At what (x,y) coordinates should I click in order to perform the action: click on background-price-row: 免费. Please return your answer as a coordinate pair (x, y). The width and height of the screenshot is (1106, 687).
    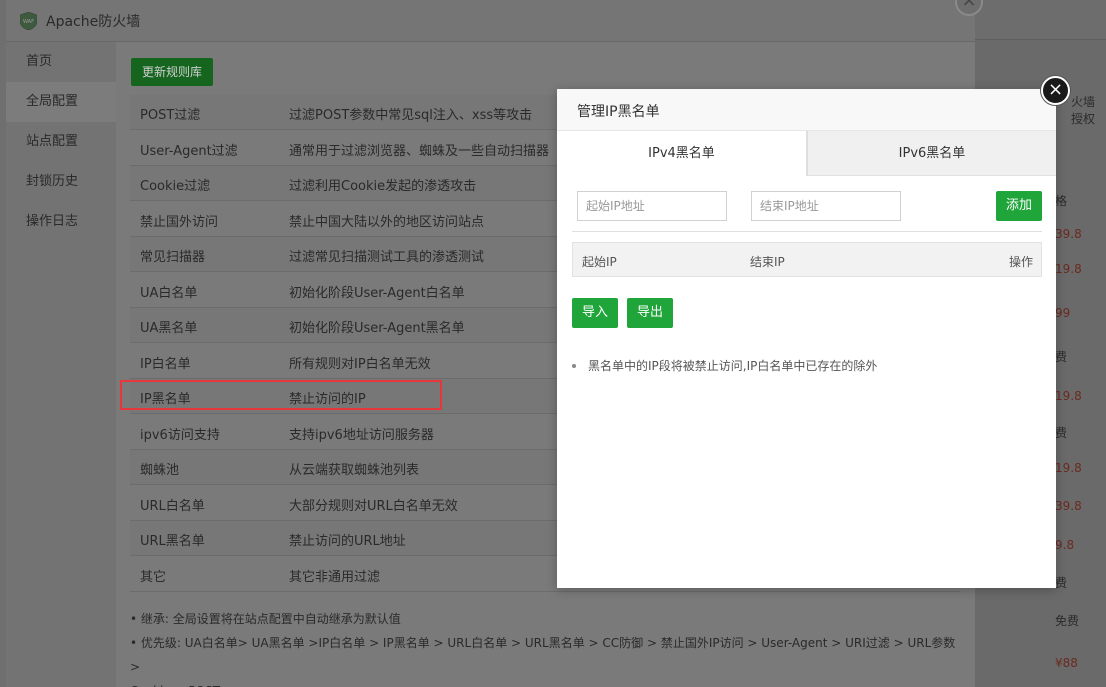
    Looking at the image, I should click on (1067, 621).